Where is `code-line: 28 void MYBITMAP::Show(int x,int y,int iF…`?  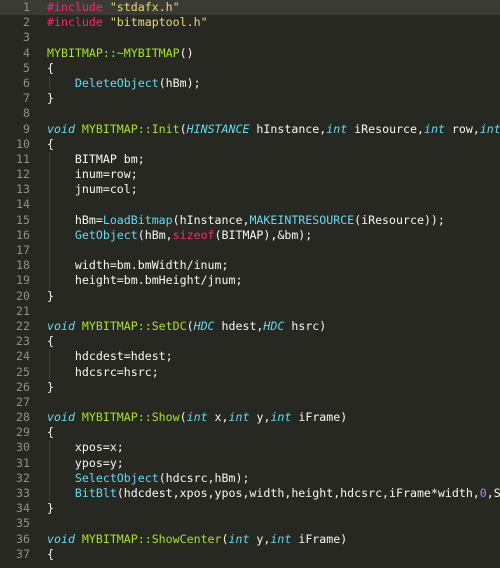 code-line: 28 void MYBITMAP::Show(int x,int y,int iF… is located at coordinates (250, 417).